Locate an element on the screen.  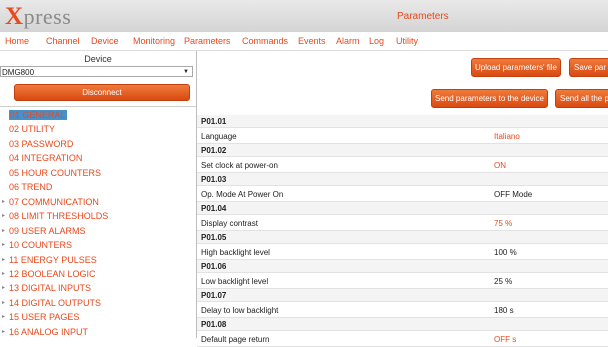
param-value: 100 % is located at coordinates (505, 252).